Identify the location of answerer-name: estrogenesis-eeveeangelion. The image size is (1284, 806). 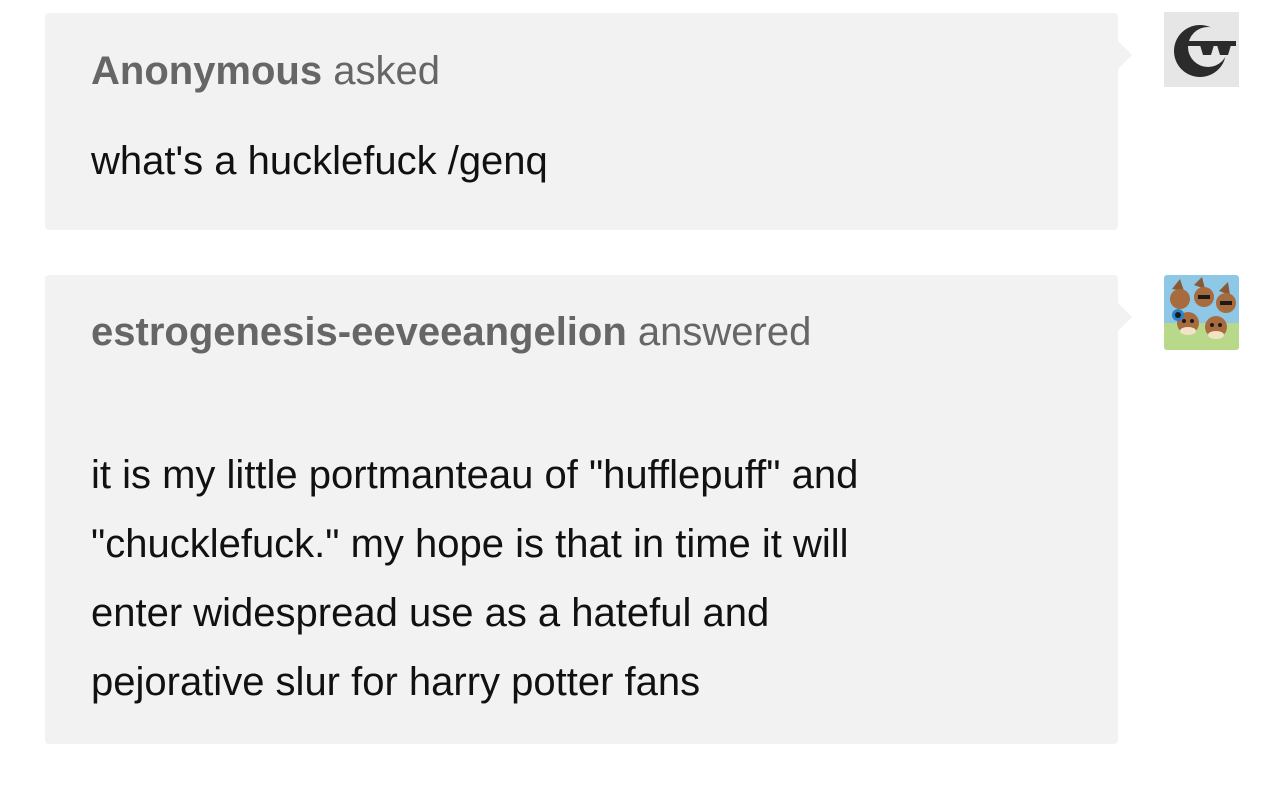
(359, 332).